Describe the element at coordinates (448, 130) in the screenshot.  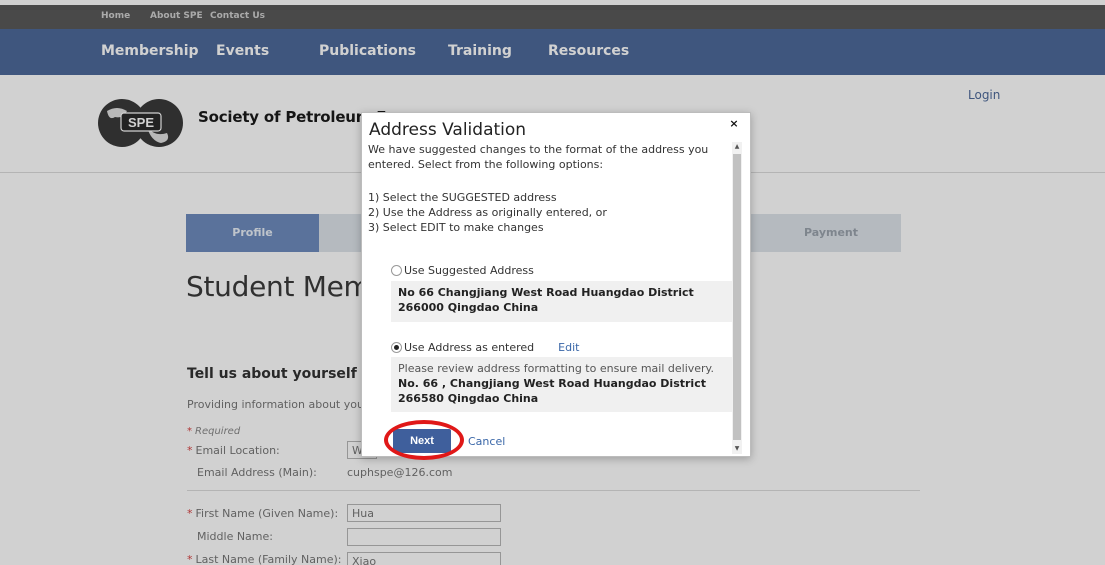
I see `dialog-title: Address Validation` at that location.